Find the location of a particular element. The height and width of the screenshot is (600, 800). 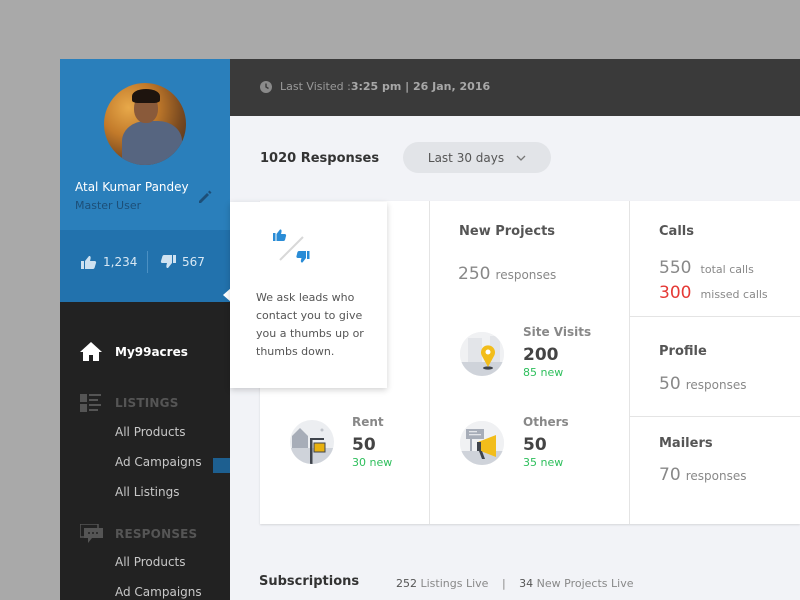

sidebar-item-all-listings: All Listings is located at coordinates (147, 492).